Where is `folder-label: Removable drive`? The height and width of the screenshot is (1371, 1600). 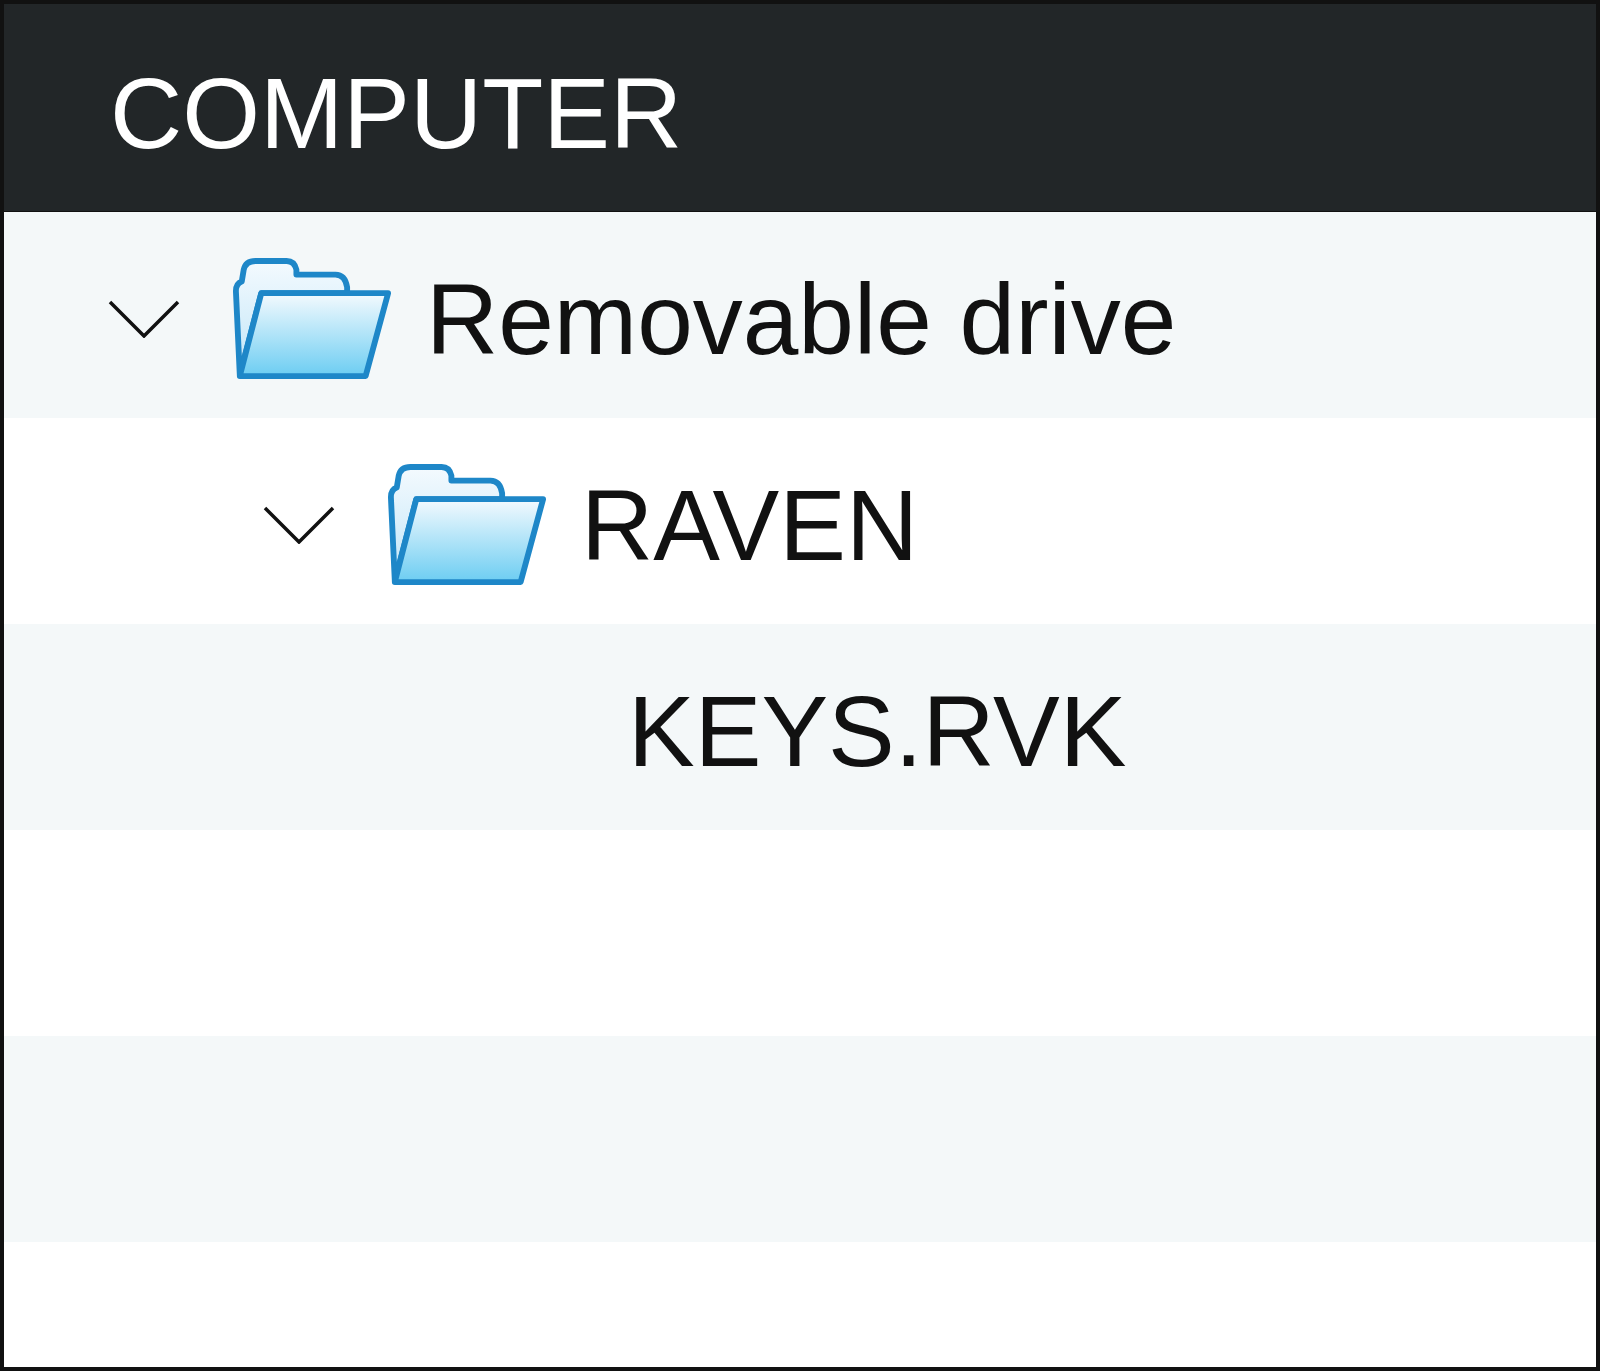 folder-label: Removable drive is located at coordinates (801, 319).